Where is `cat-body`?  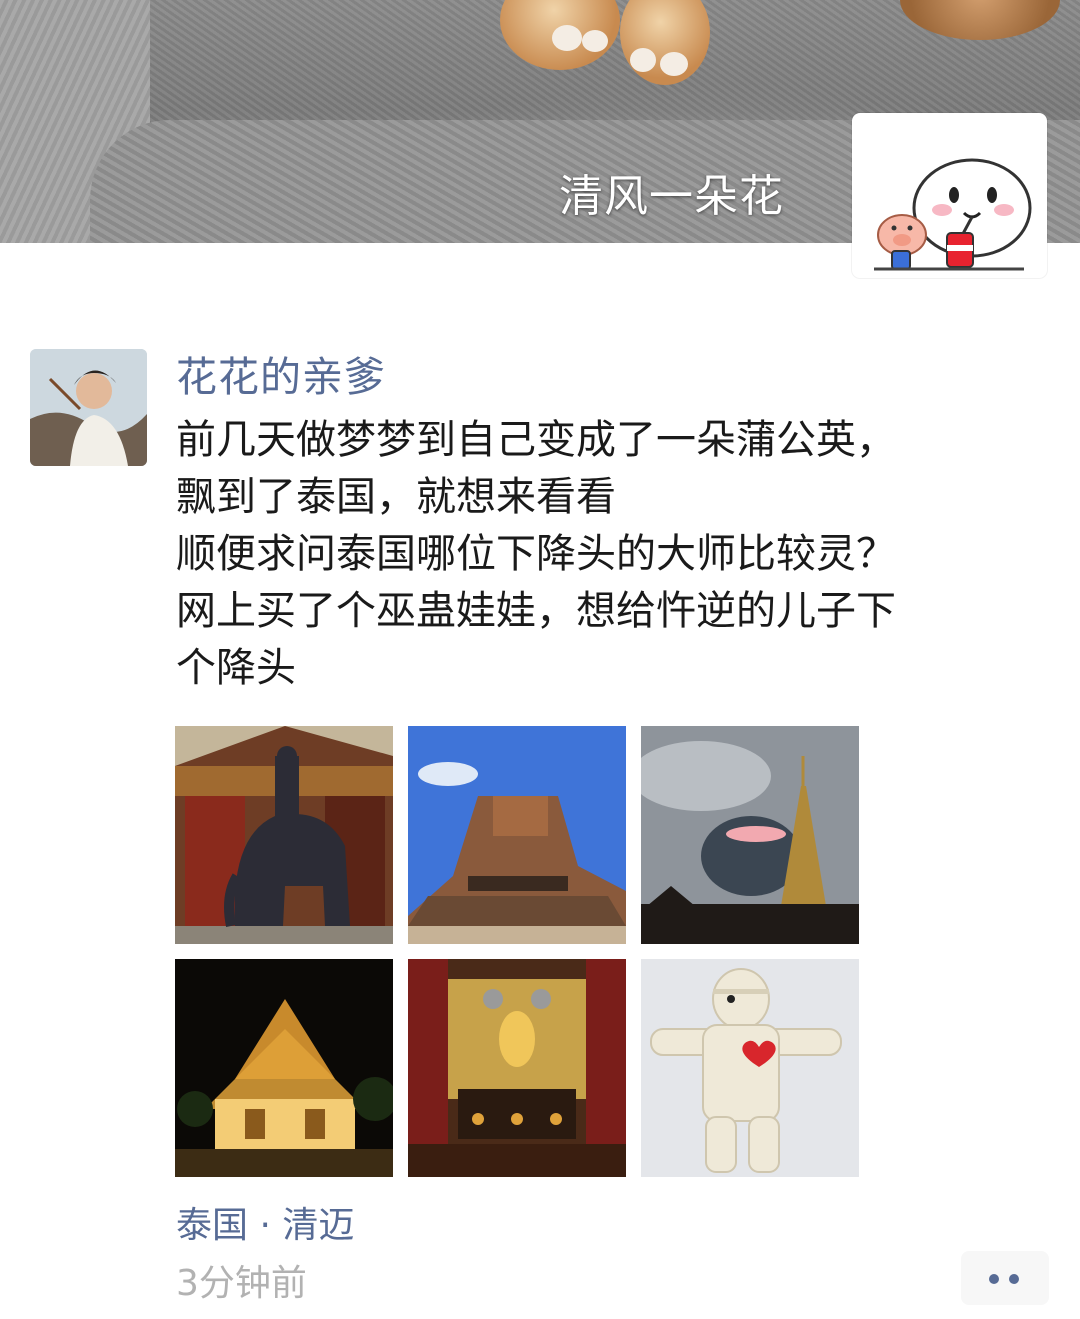
cat-body is located at coordinates (980, 20).